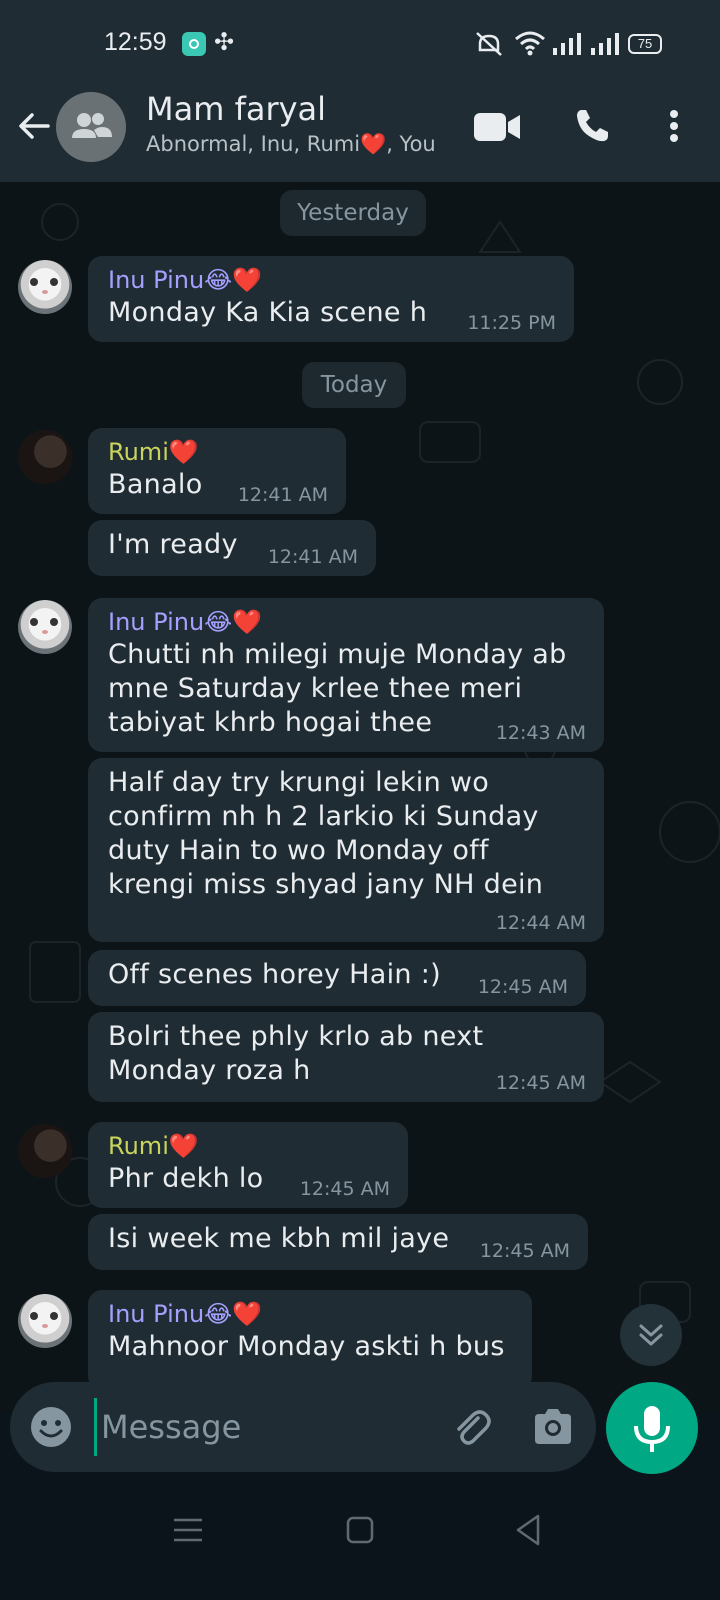 Image resolution: width=720 pixels, height=1600 pixels. What do you see at coordinates (217, 471) in the screenshot?
I see `message-bubble: Rumi❤️ Banalo 12:41 AM` at bounding box center [217, 471].